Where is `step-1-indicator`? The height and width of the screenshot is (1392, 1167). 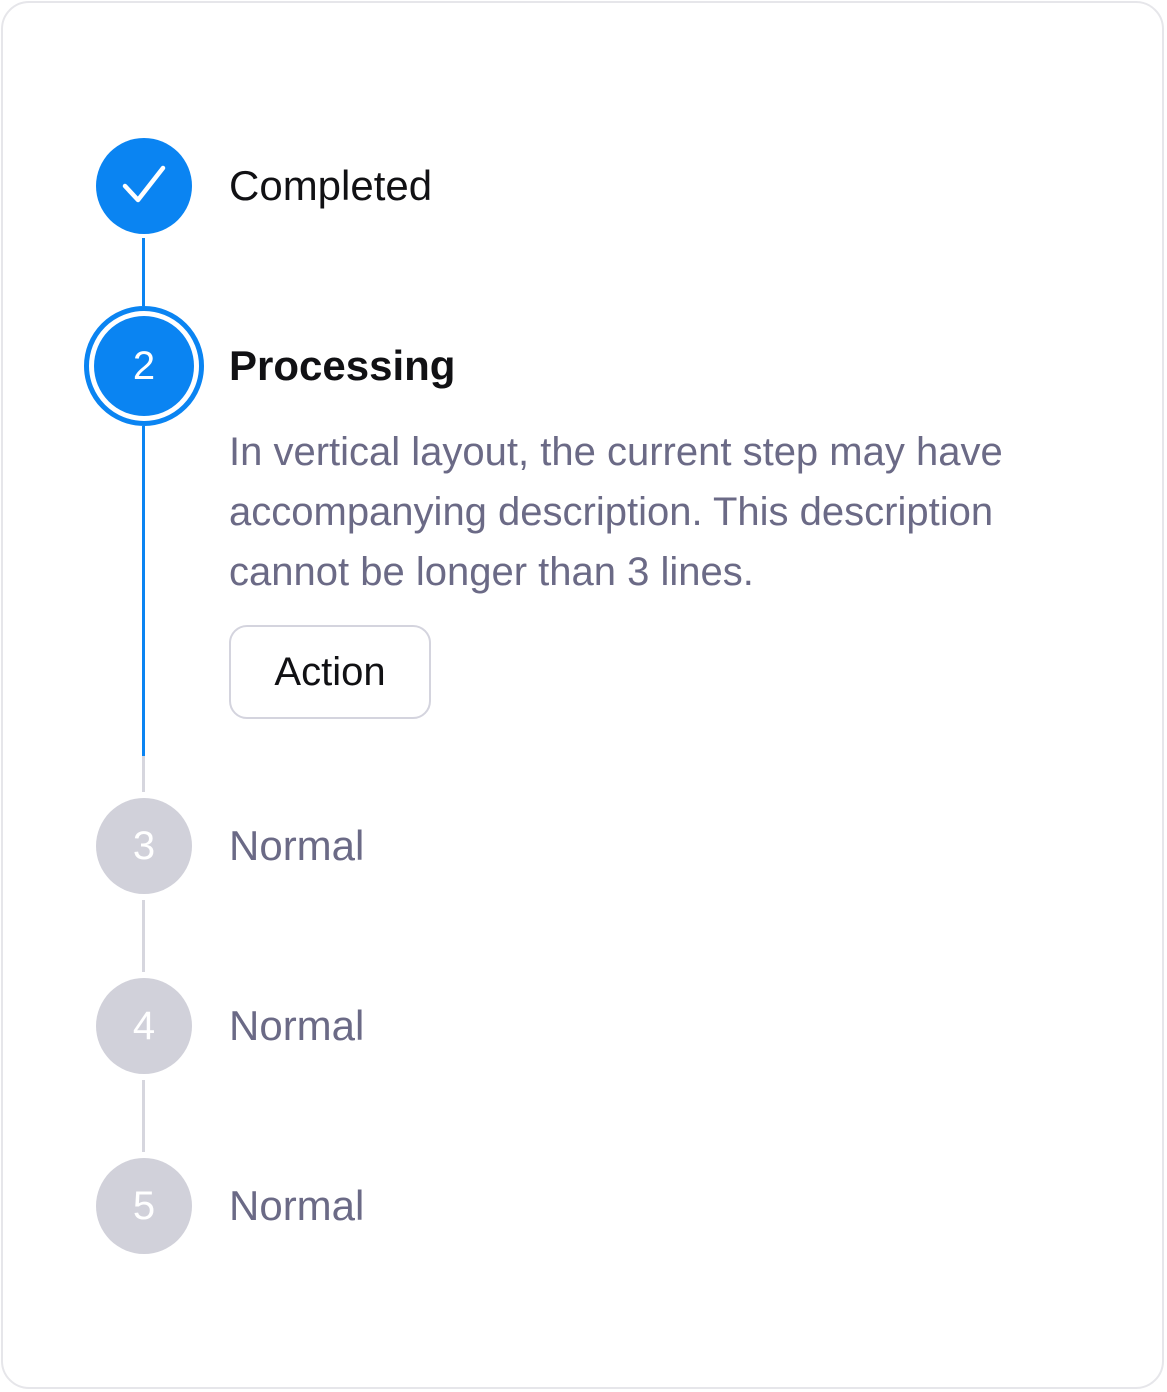
step-1-indicator is located at coordinates (144, 186).